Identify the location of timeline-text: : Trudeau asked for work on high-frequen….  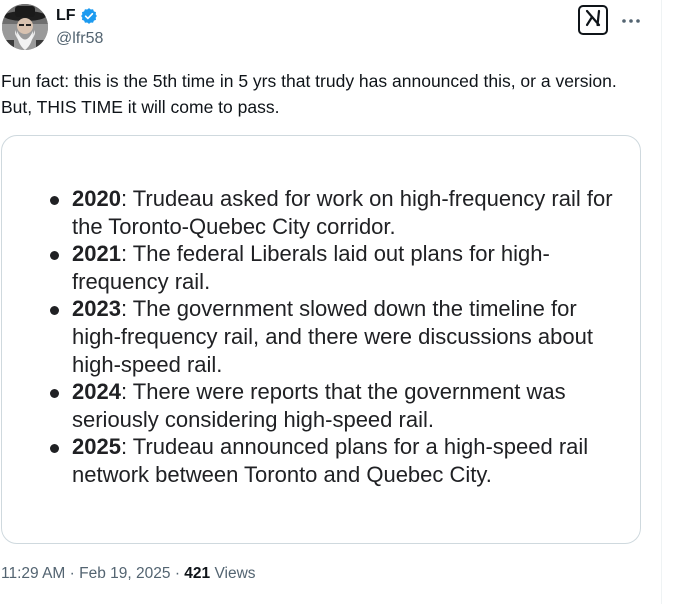
(342, 212).